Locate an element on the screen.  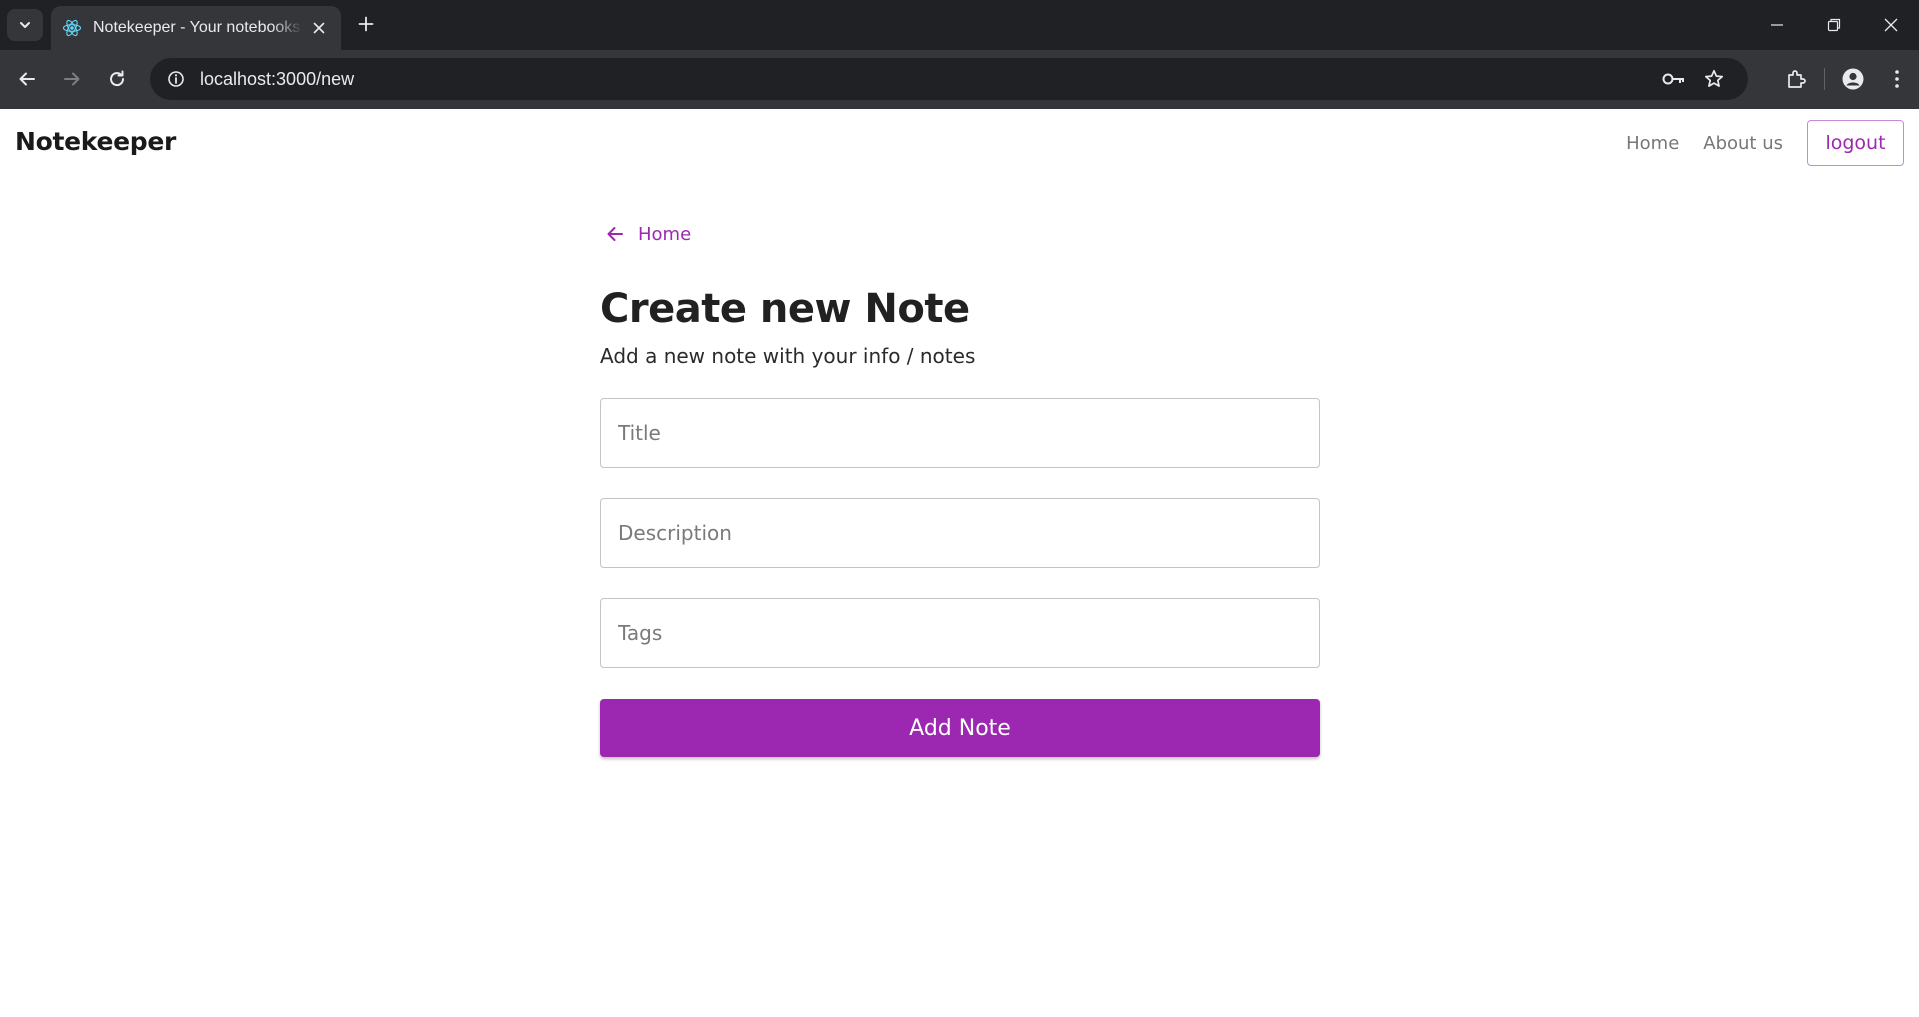
close-icon is located at coordinates (1890, 25).